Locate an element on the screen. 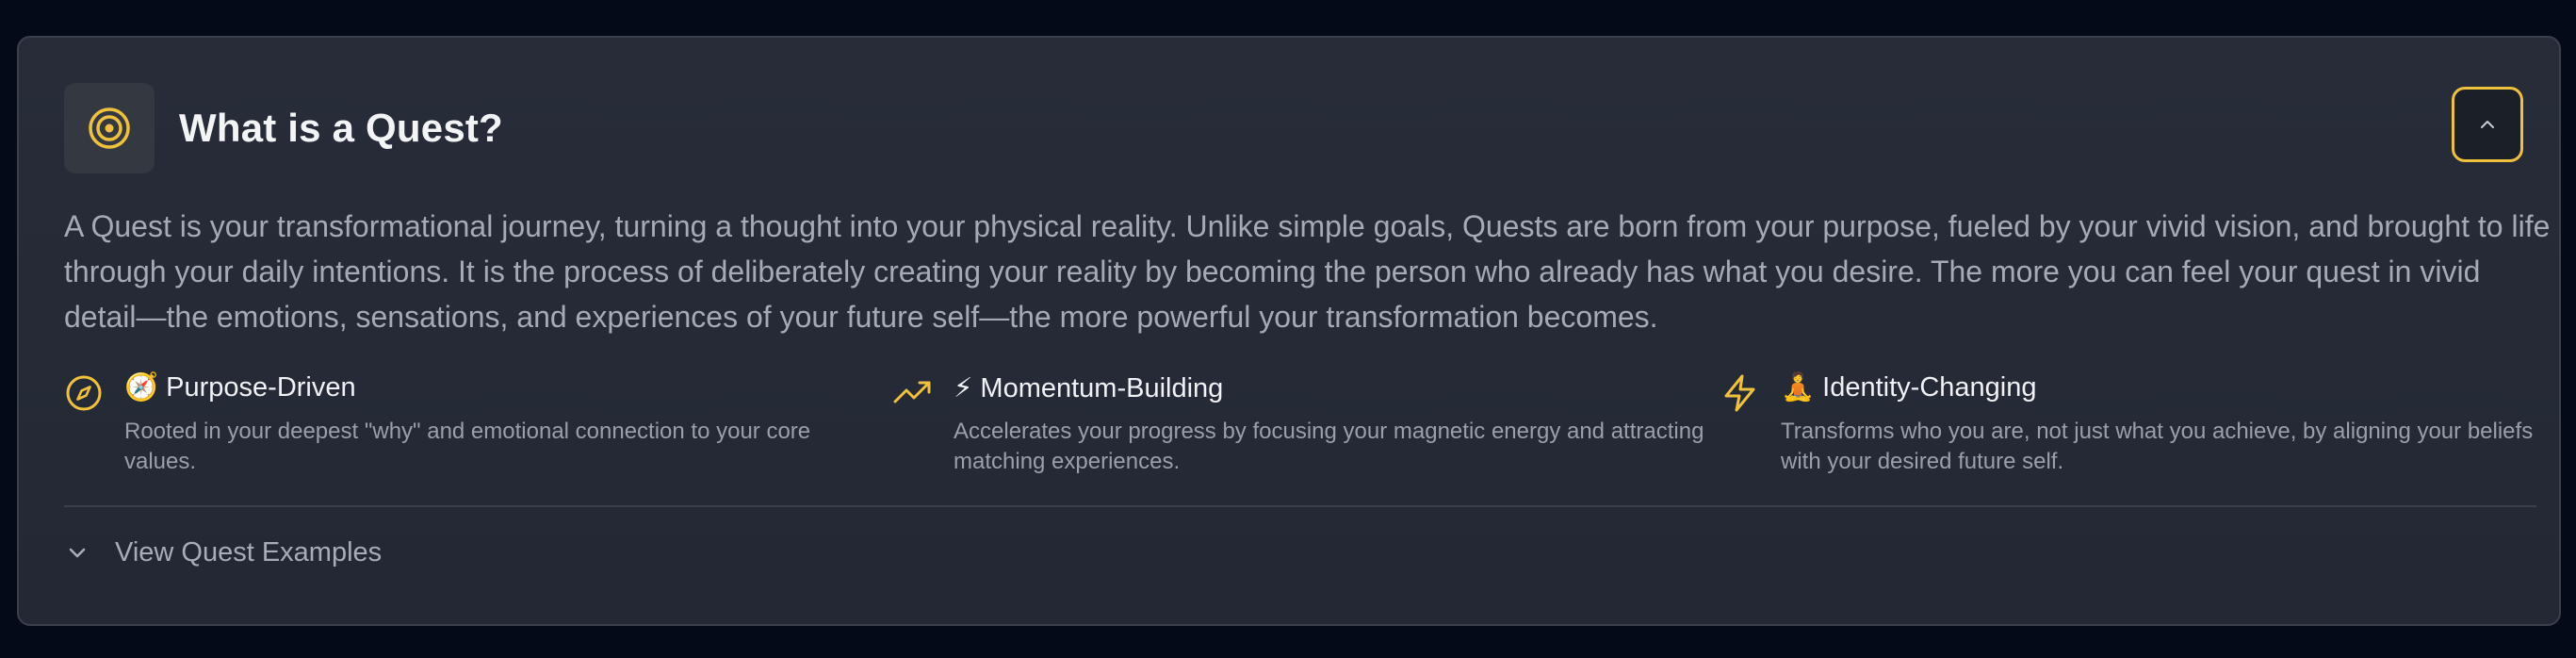 Image resolution: width=2576 pixels, height=658 pixels. target-icon is located at coordinates (109, 128).